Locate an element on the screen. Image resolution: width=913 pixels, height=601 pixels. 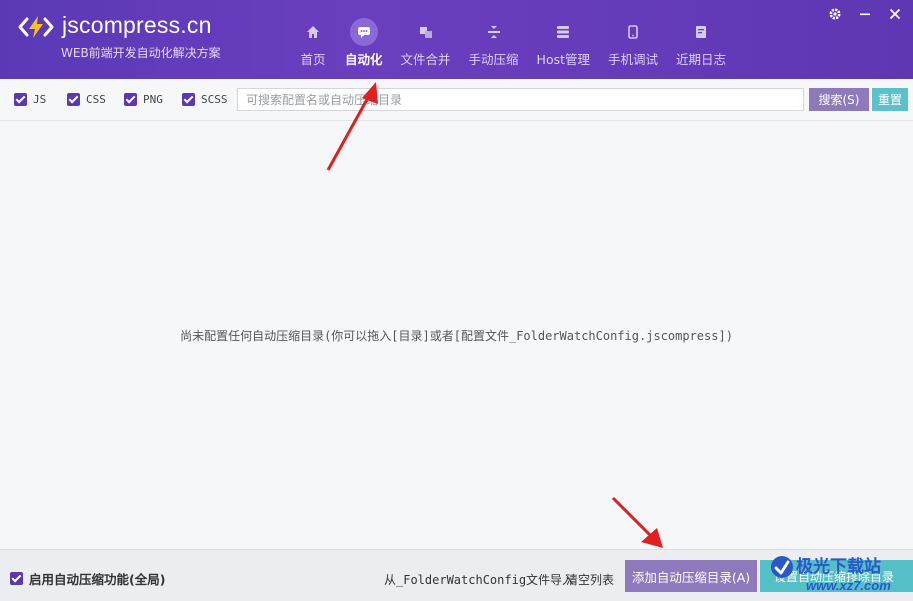
annotation-arrow-icon is located at coordinates (637, 522).